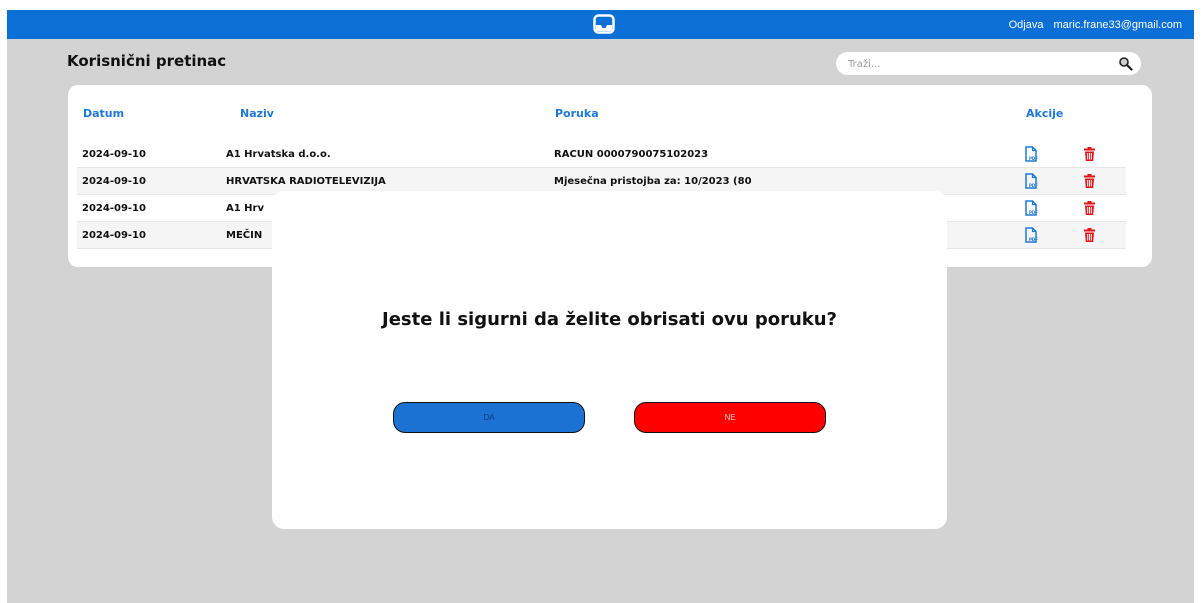 The width and height of the screenshot is (1201, 603). I want to click on column-message: Poruka, so click(577, 113).